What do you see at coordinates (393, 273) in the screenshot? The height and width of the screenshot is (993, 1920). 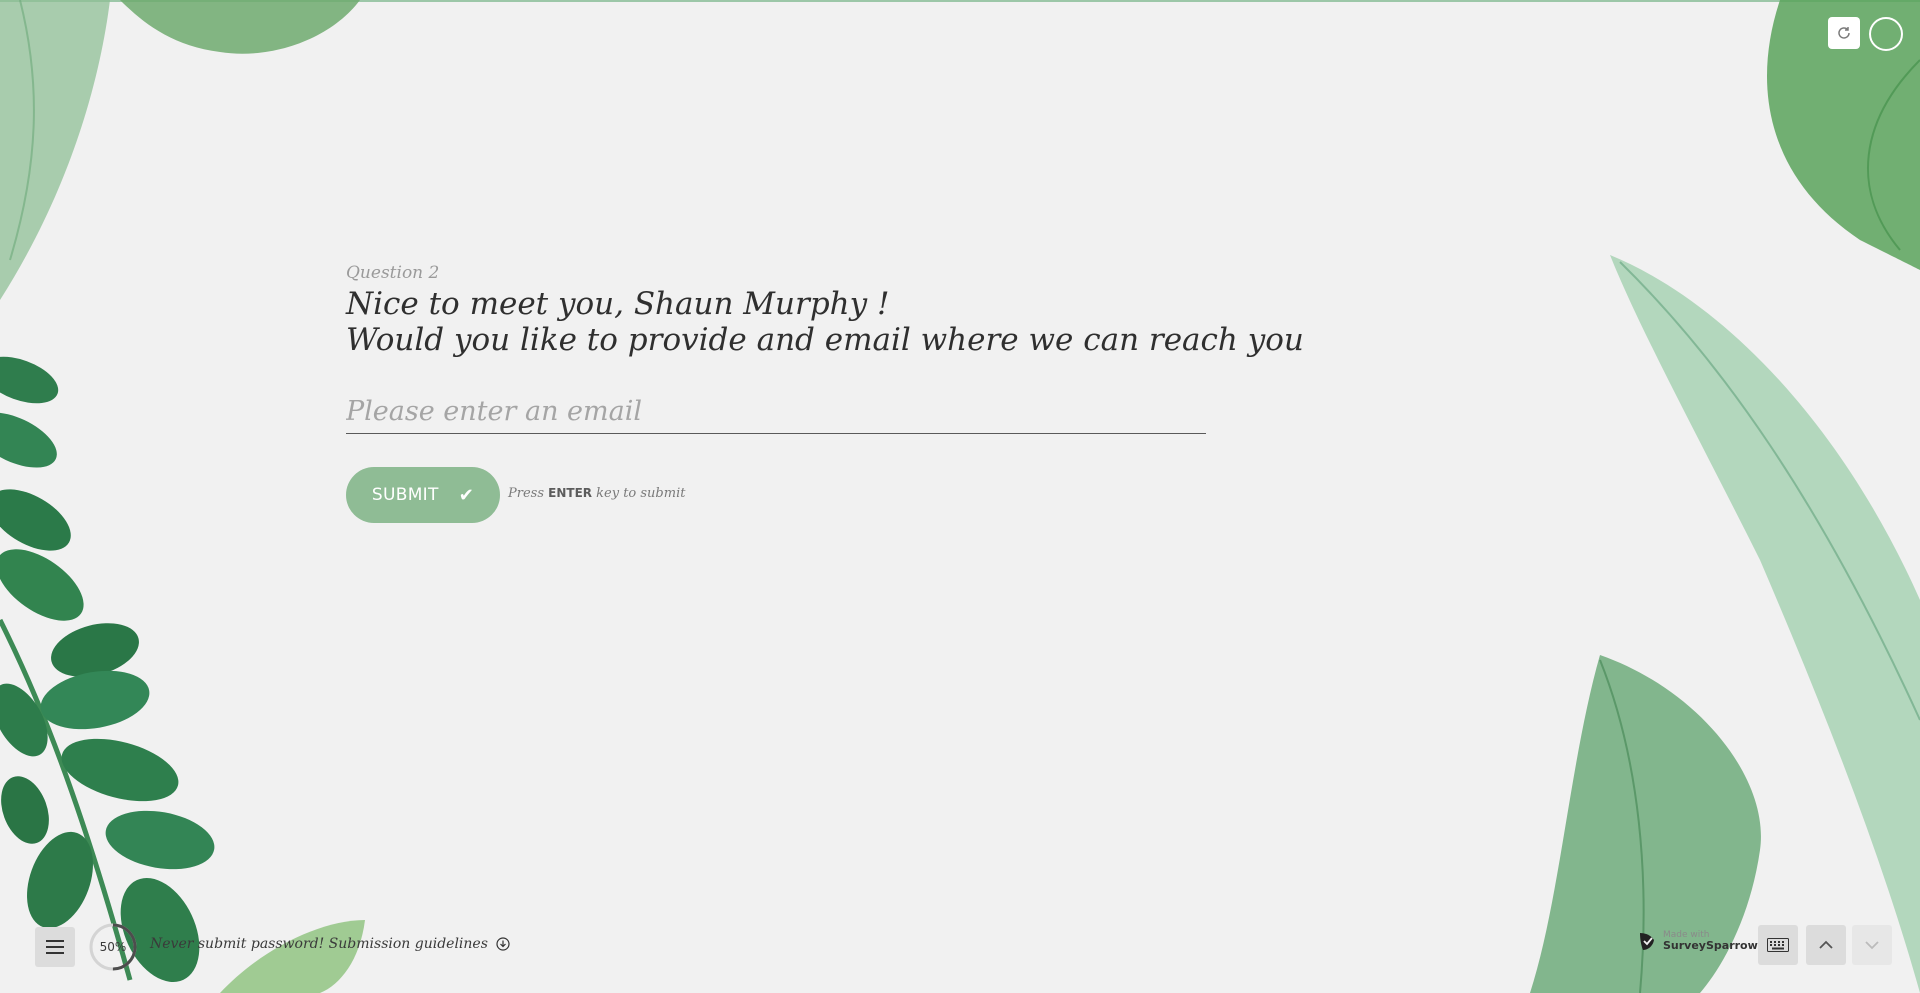 I see `question-number: Question 2` at bounding box center [393, 273].